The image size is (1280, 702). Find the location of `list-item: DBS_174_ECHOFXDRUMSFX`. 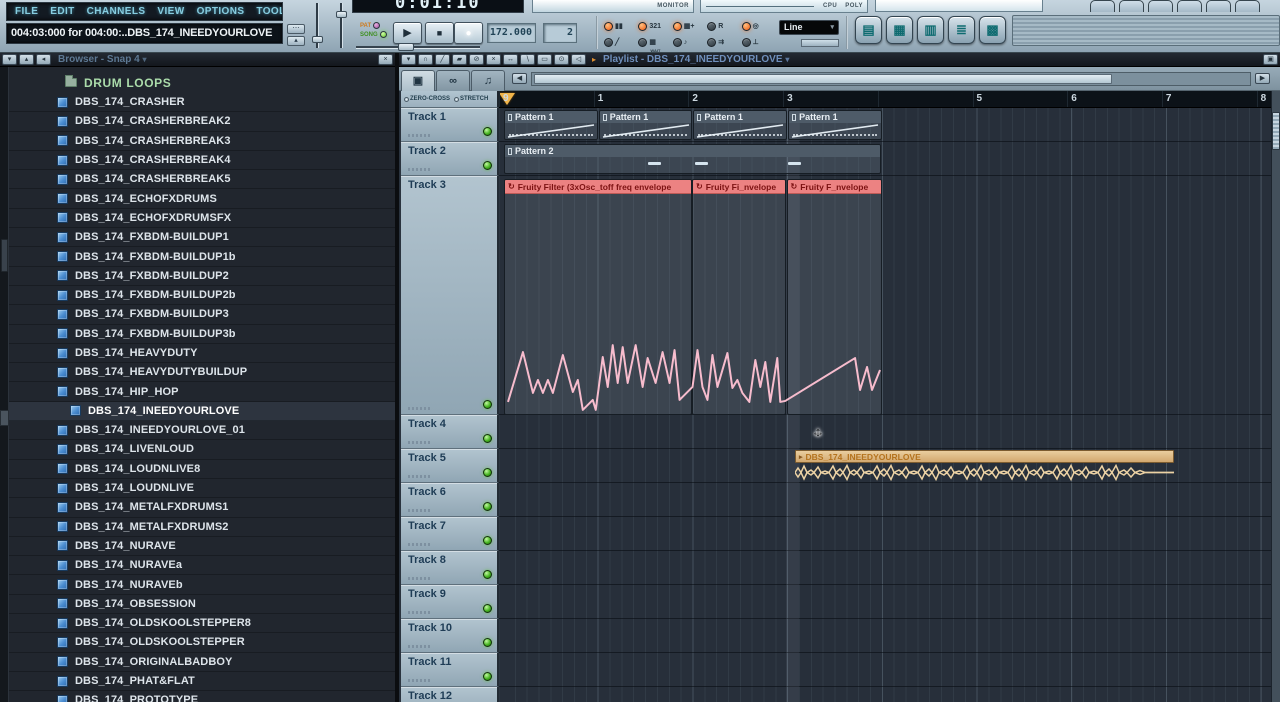

list-item: DBS_174_ECHOFXDRUMSFX is located at coordinates (202, 219).